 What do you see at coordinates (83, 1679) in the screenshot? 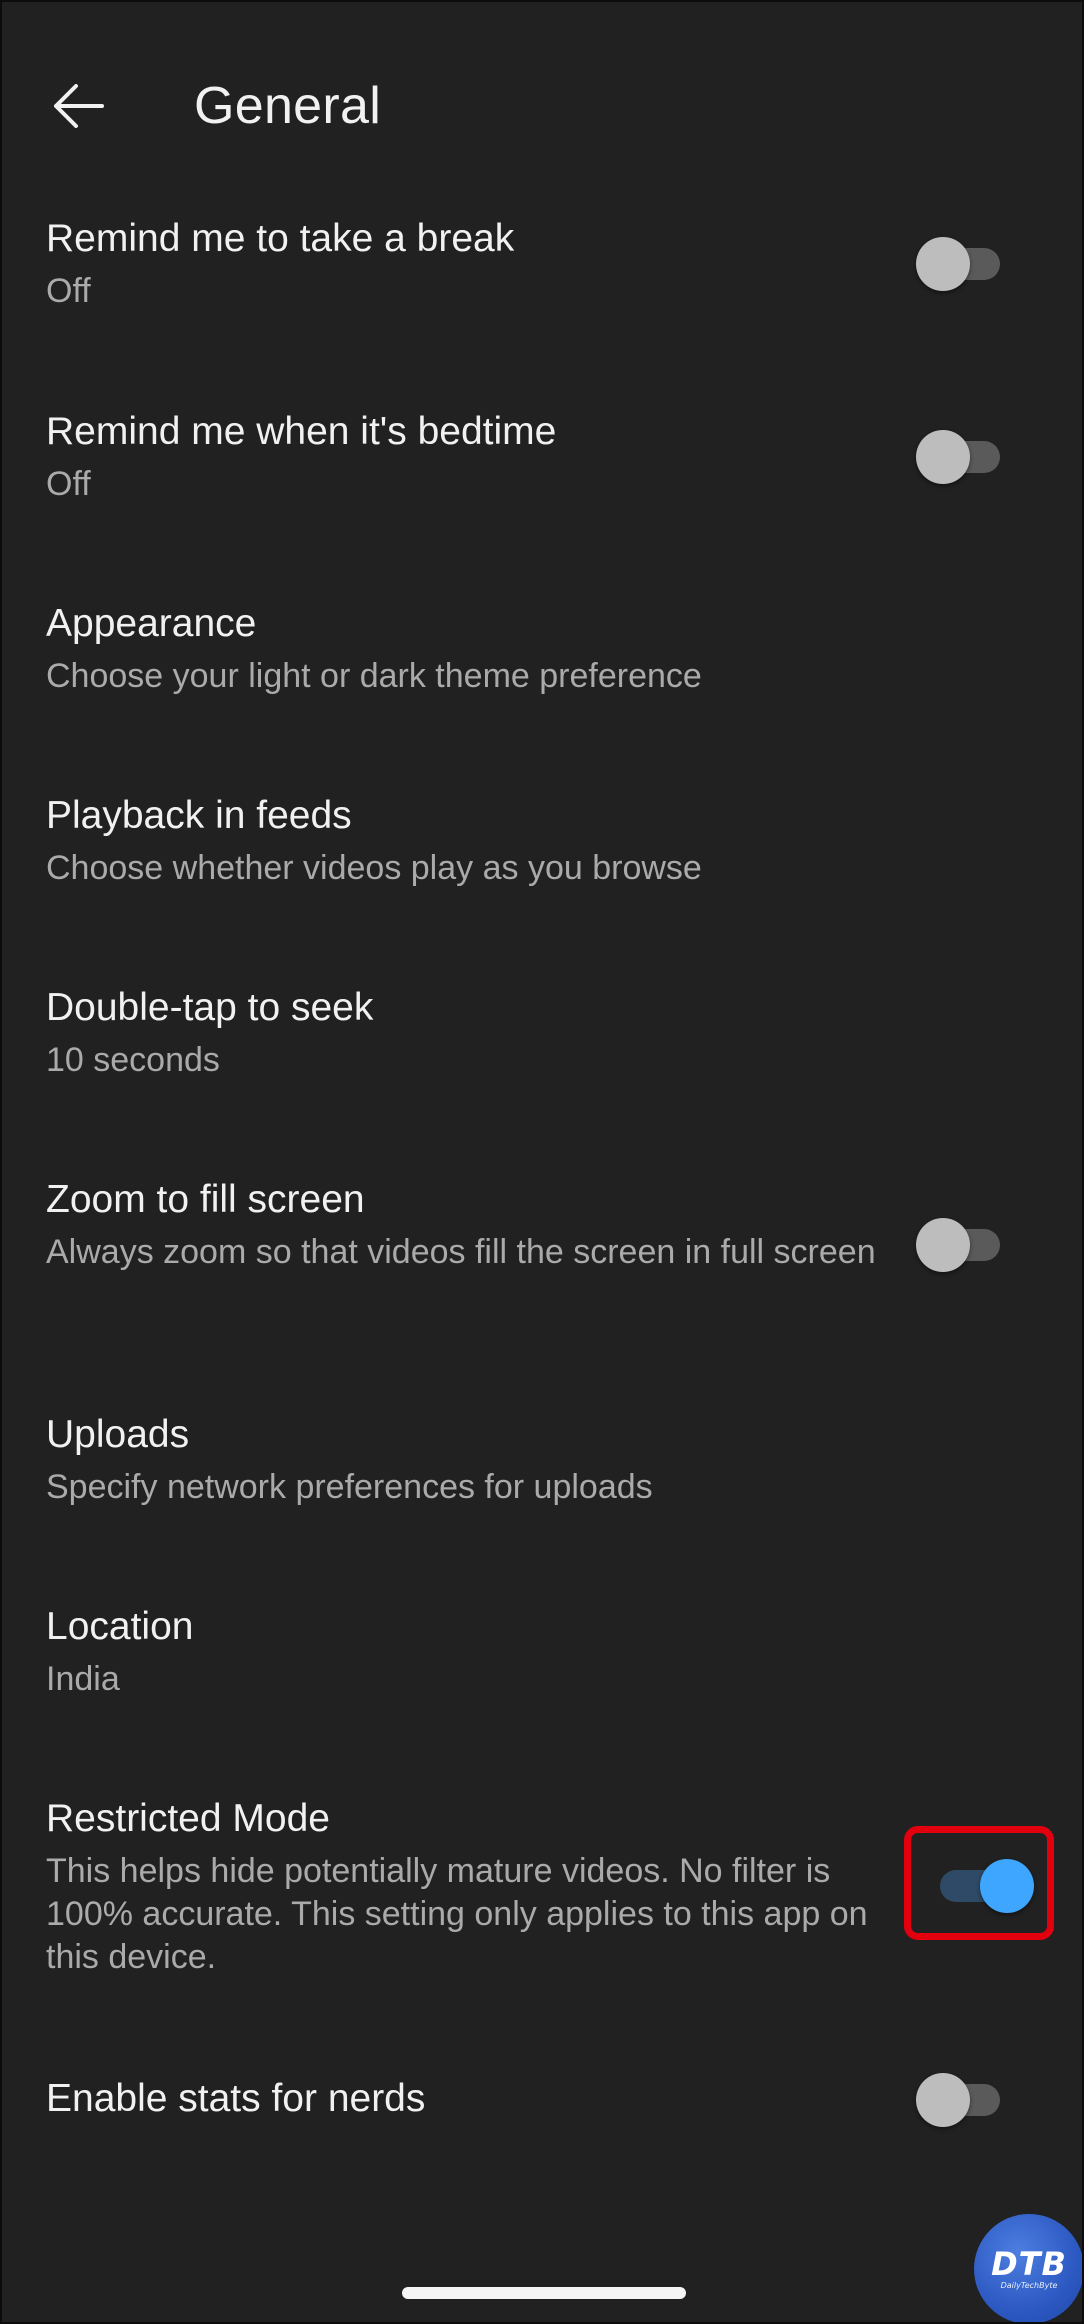
I see `setting-subtitle: India` at bounding box center [83, 1679].